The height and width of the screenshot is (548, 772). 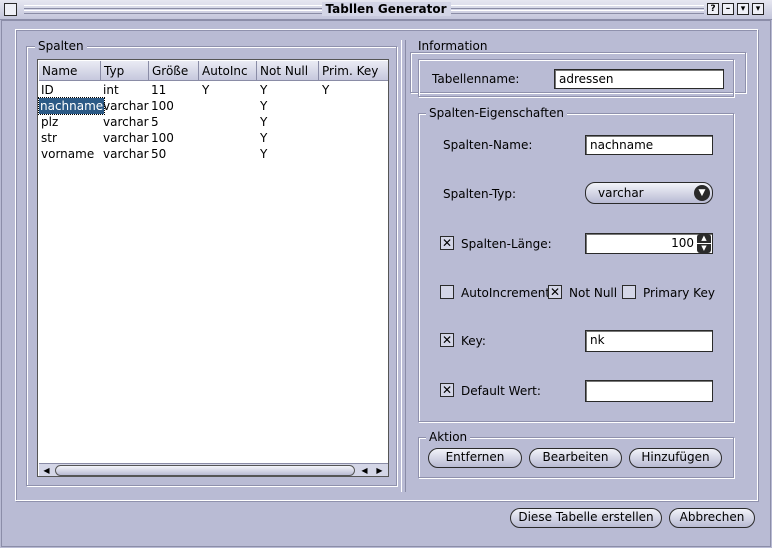 I want to click on cell-autoinc: Y, so click(x=206, y=90).